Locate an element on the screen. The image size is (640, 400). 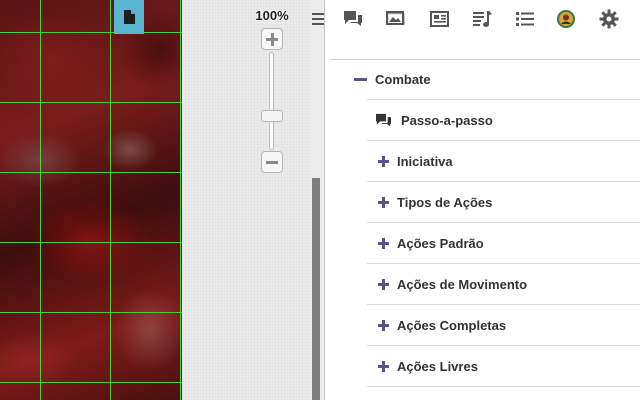
journal-tab is located at coordinates (439, 19).